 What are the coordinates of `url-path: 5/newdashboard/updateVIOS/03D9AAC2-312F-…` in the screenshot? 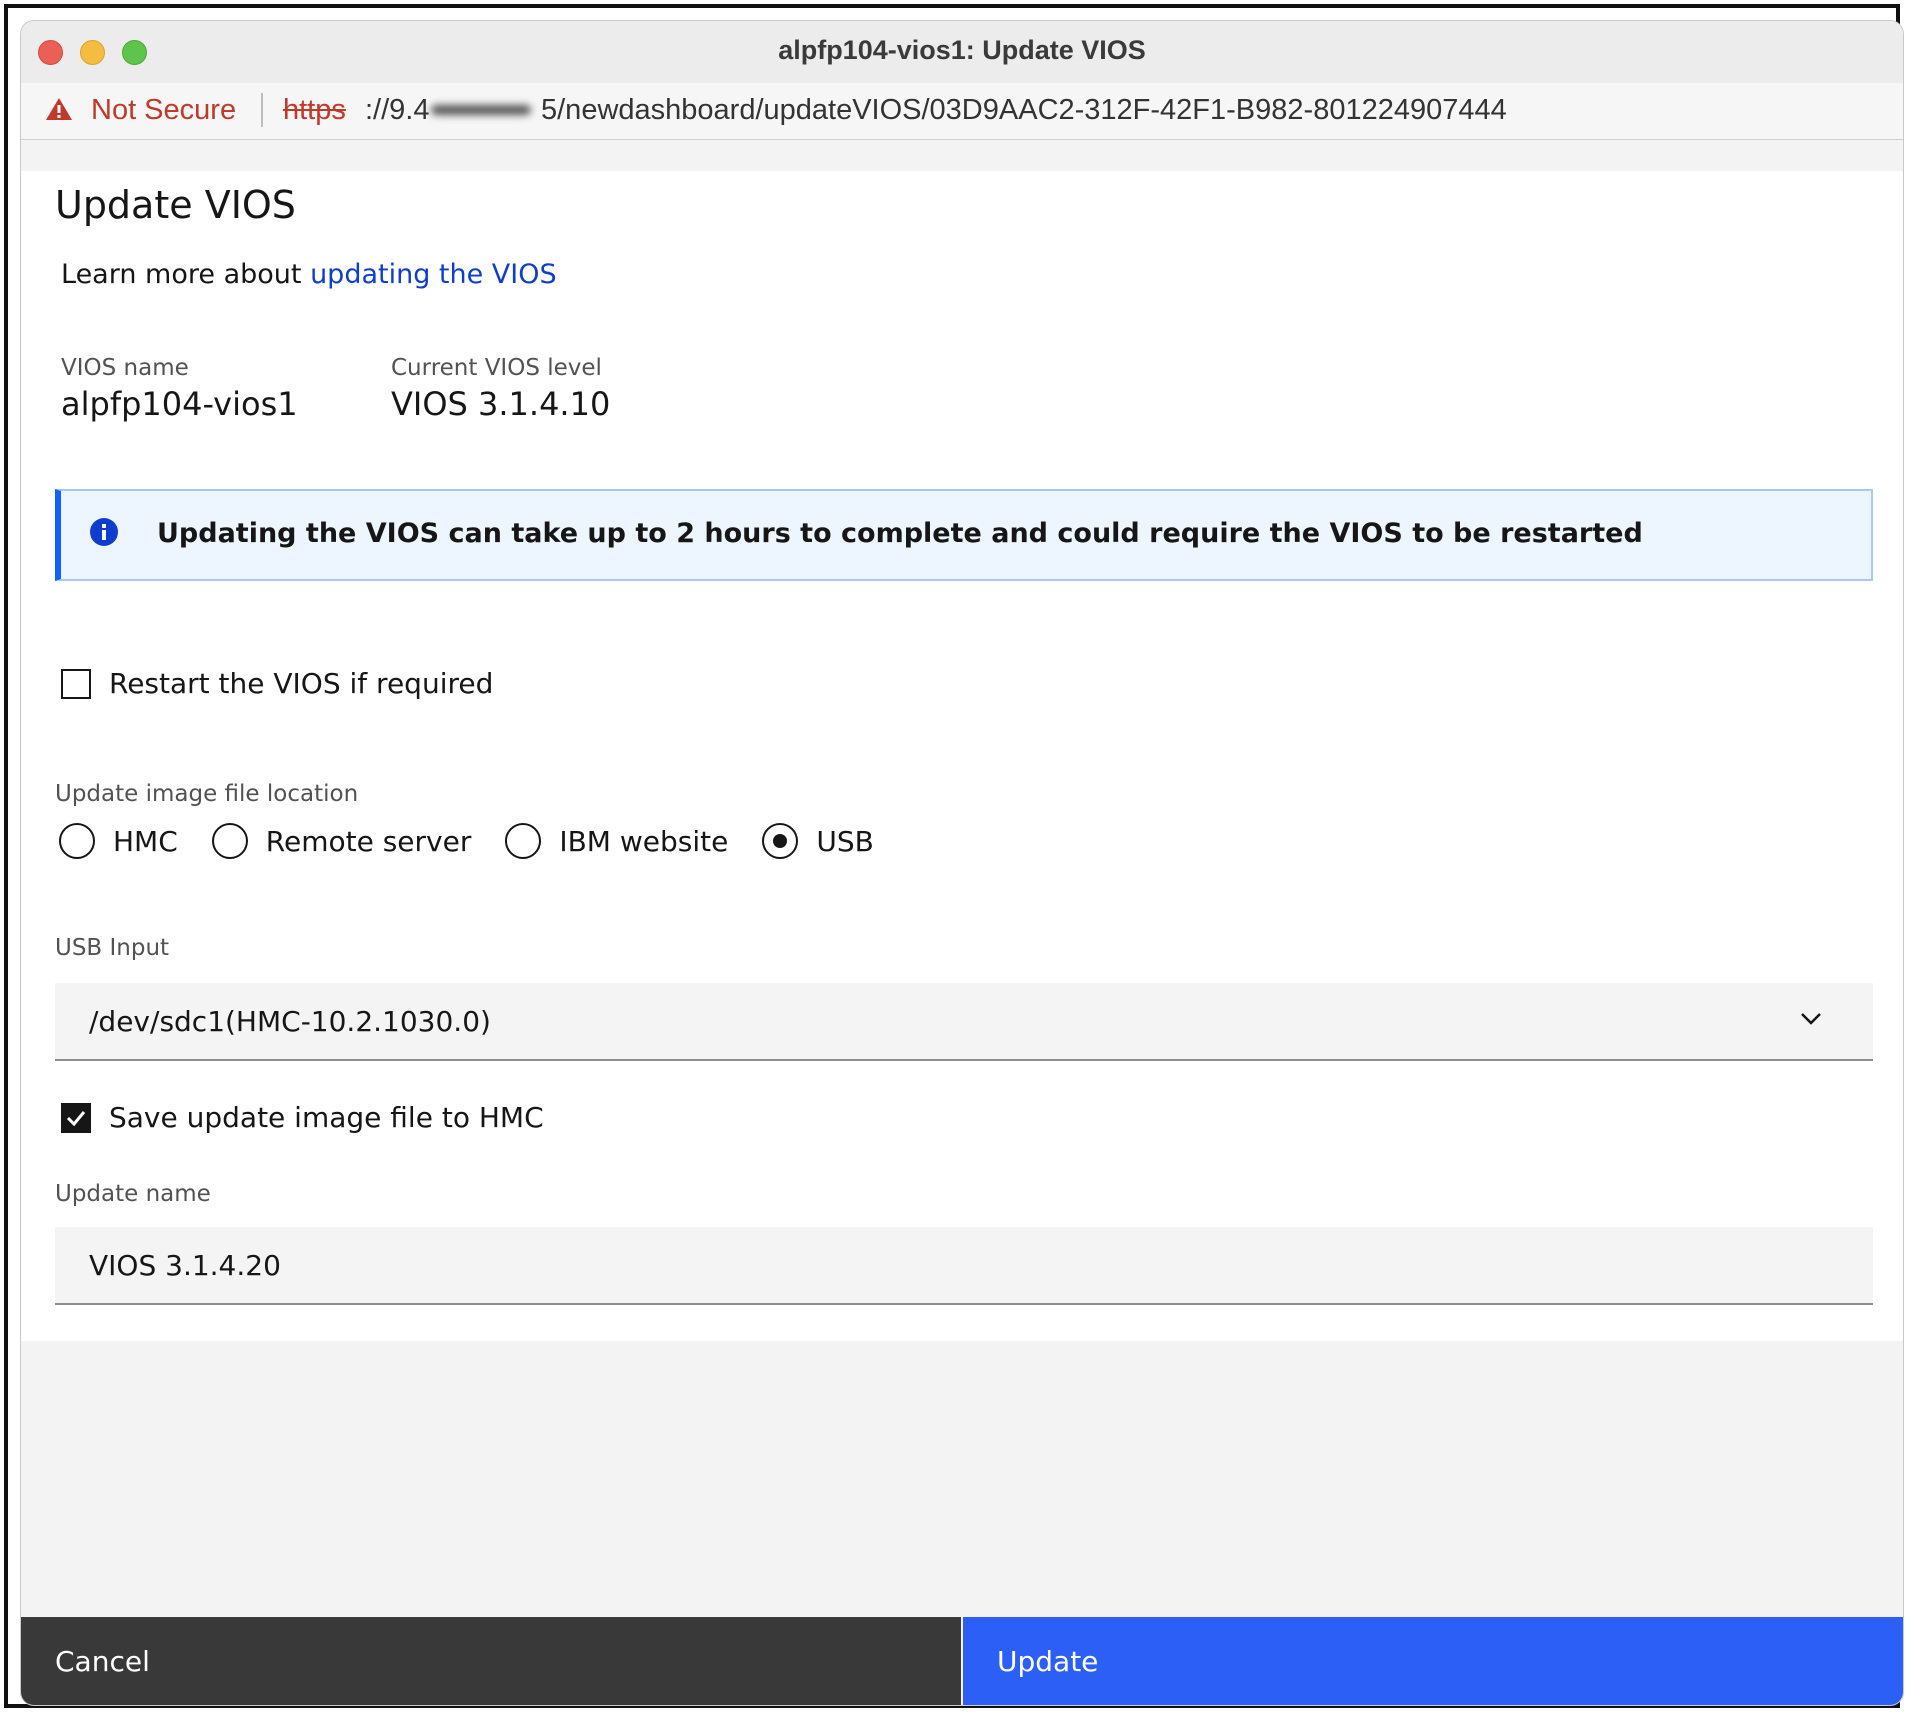 It's located at (1024, 110).